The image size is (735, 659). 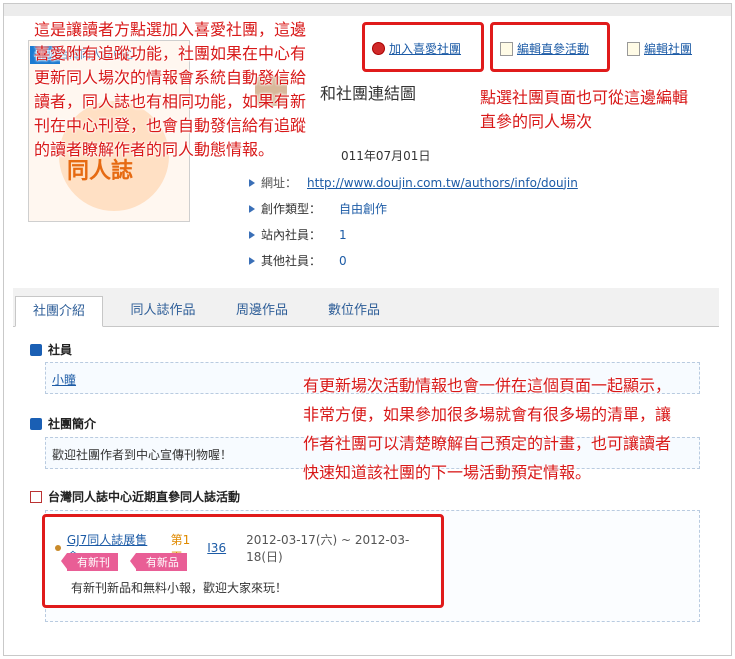 What do you see at coordinates (291, 209) in the screenshot?
I see `type-label: 創作類型：` at bounding box center [291, 209].